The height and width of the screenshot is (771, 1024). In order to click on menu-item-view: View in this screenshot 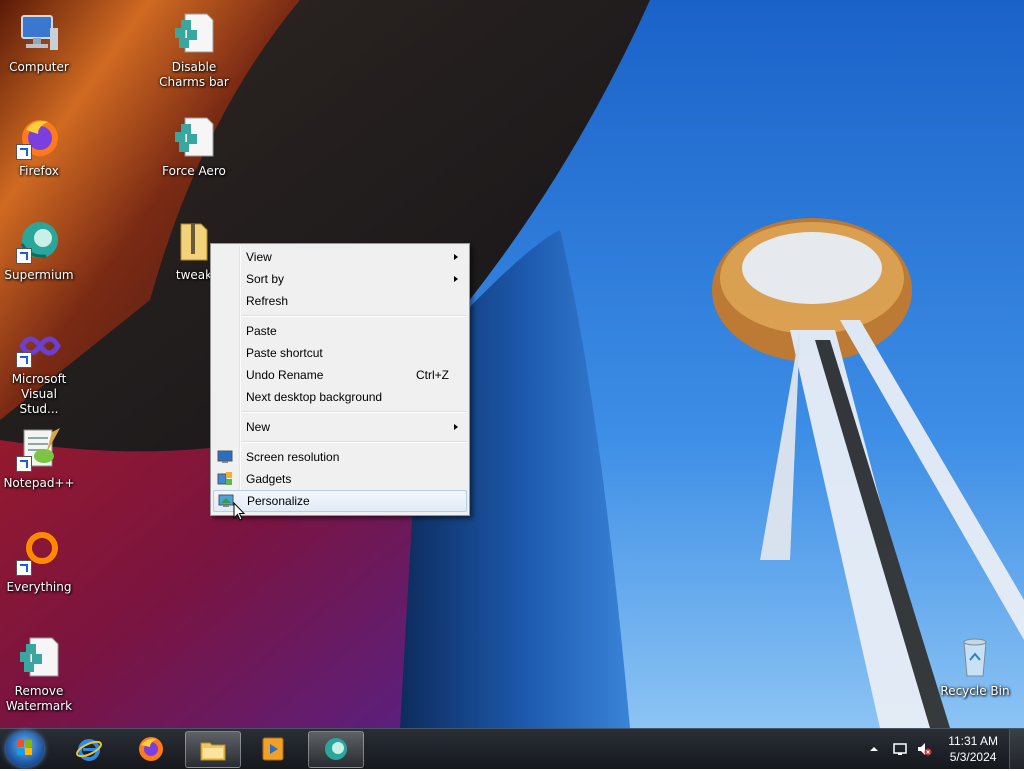, I will do `click(340, 257)`.